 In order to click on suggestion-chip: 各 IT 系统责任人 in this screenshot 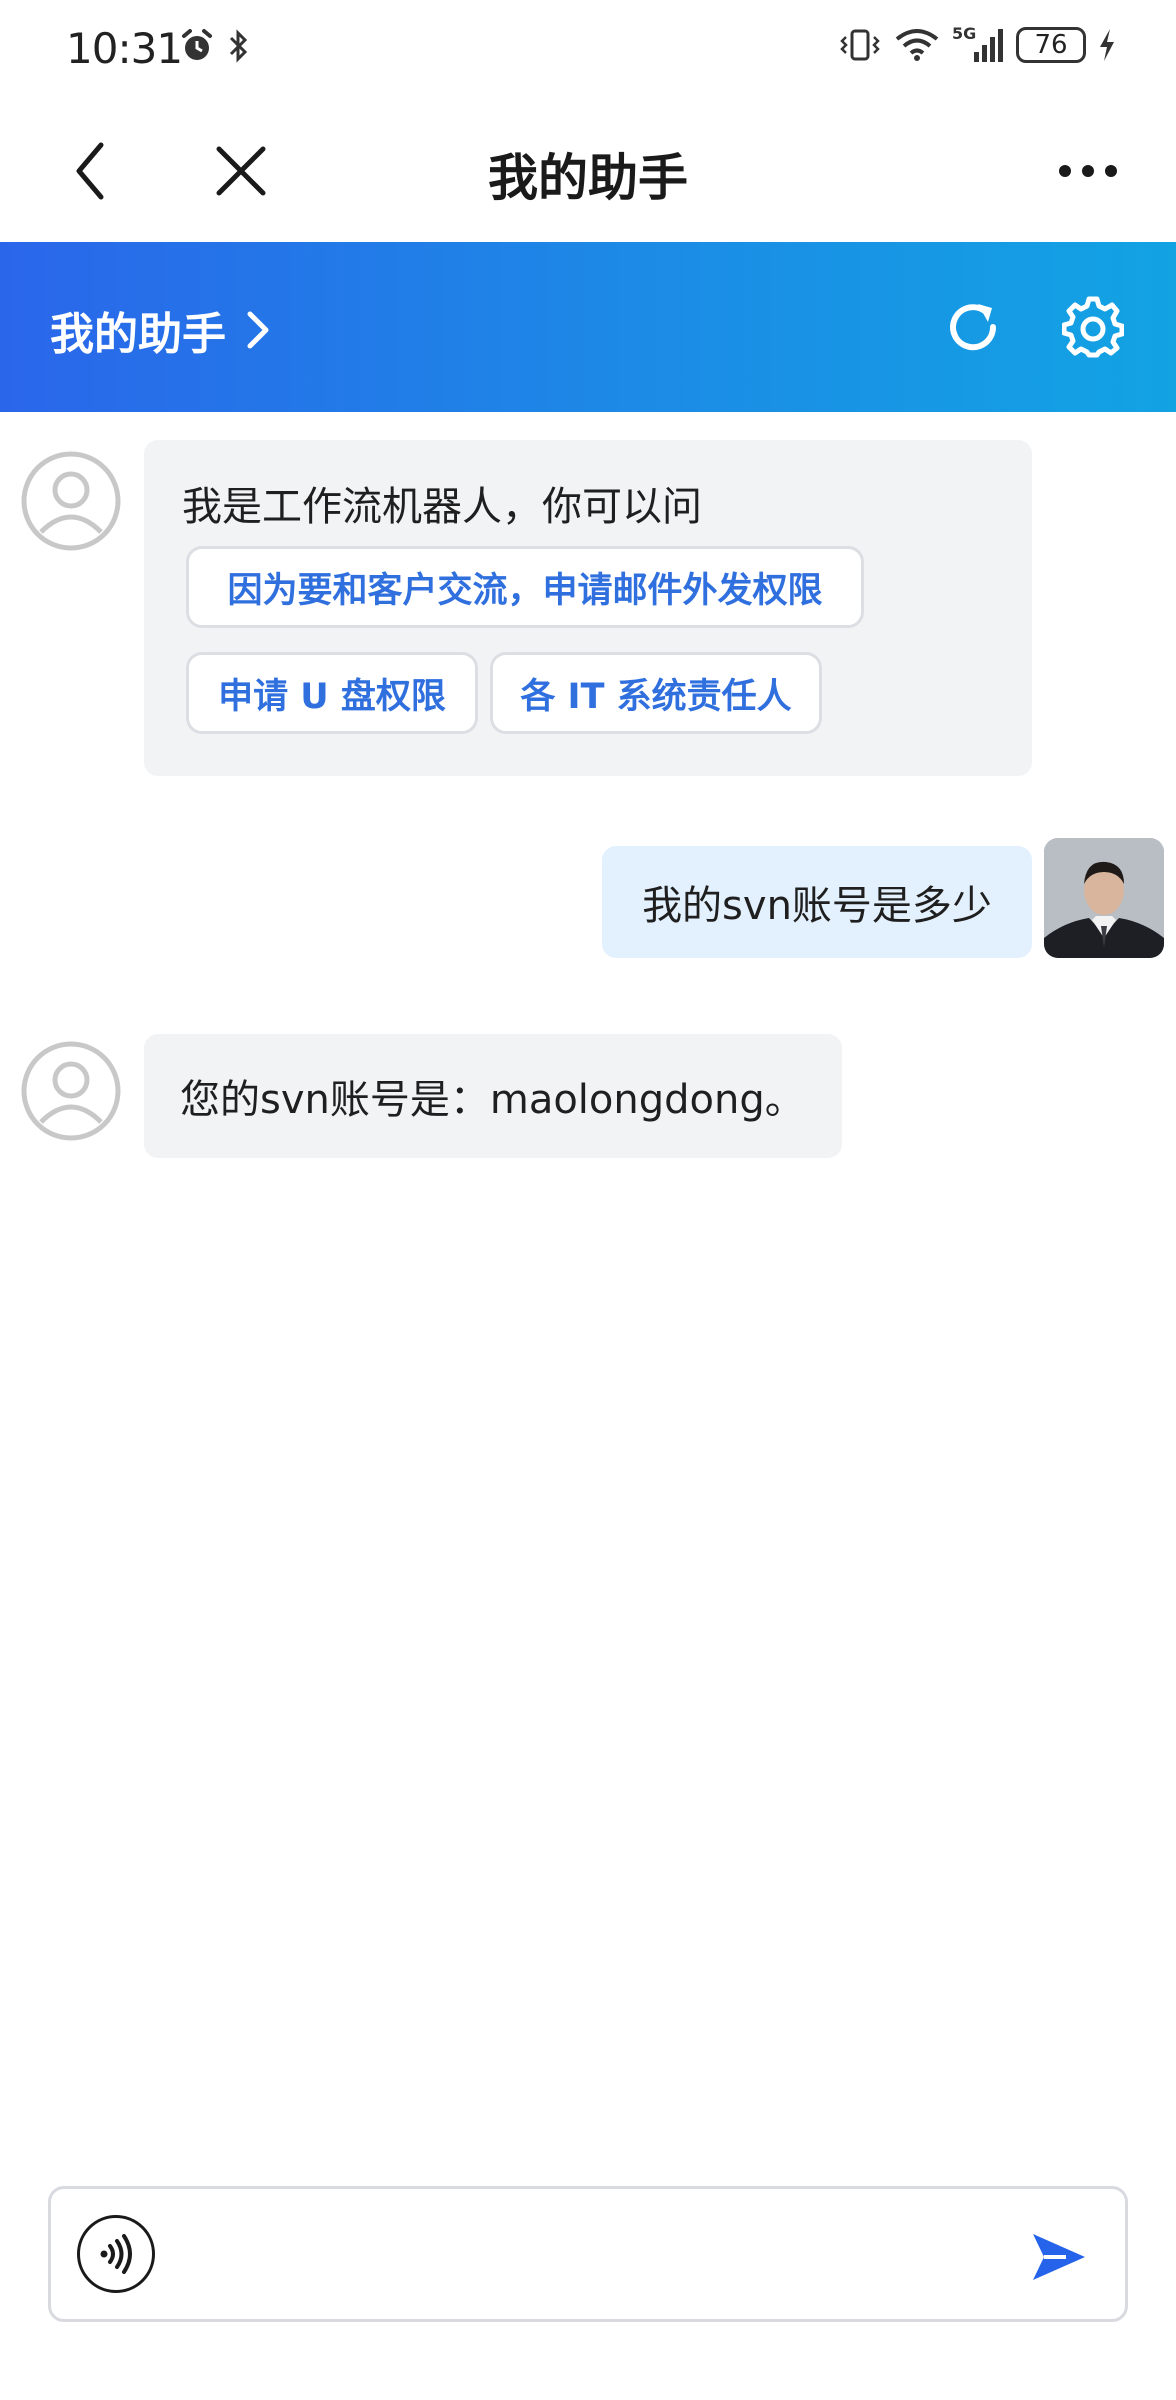, I will do `click(656, 693)`.